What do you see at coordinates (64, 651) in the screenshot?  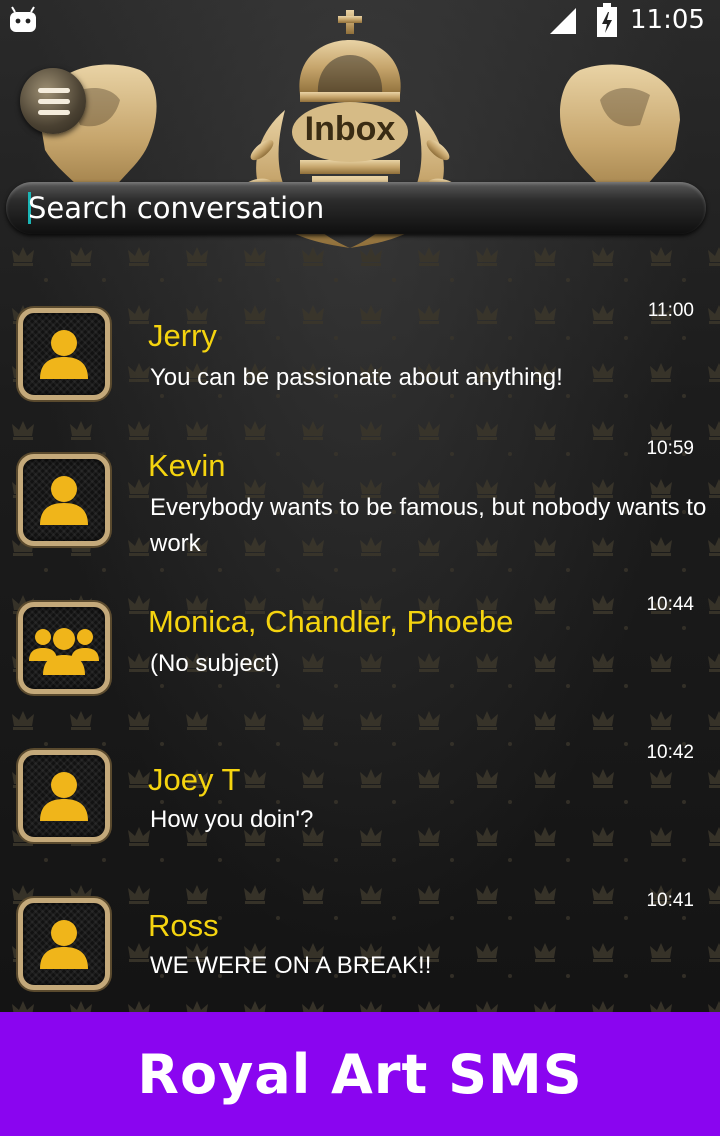 I see `group-icon` at bounding box center [64, 651].